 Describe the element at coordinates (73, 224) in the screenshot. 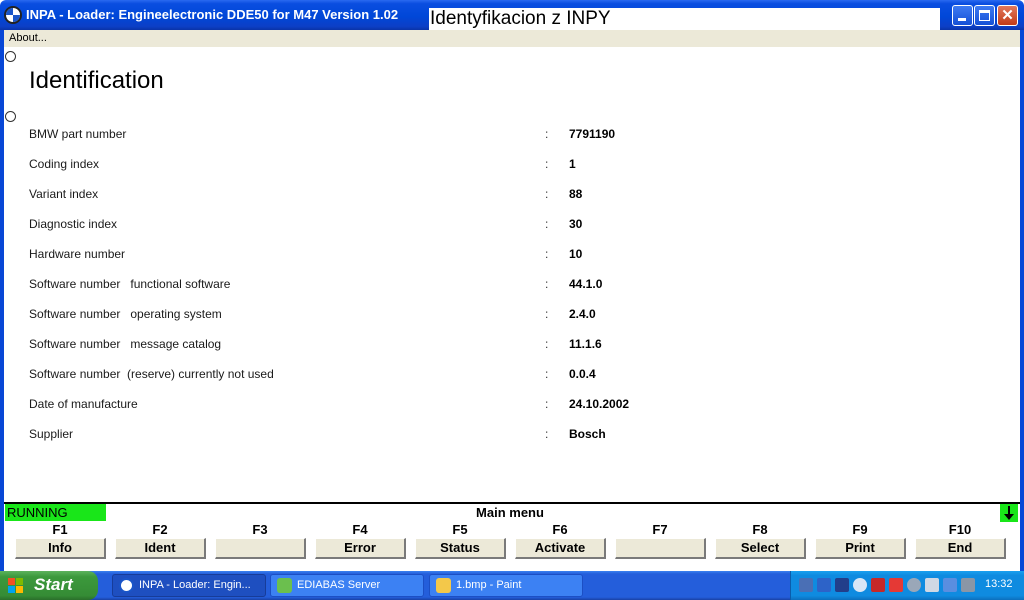

I see `field-label: Diagnostic index` at that location.